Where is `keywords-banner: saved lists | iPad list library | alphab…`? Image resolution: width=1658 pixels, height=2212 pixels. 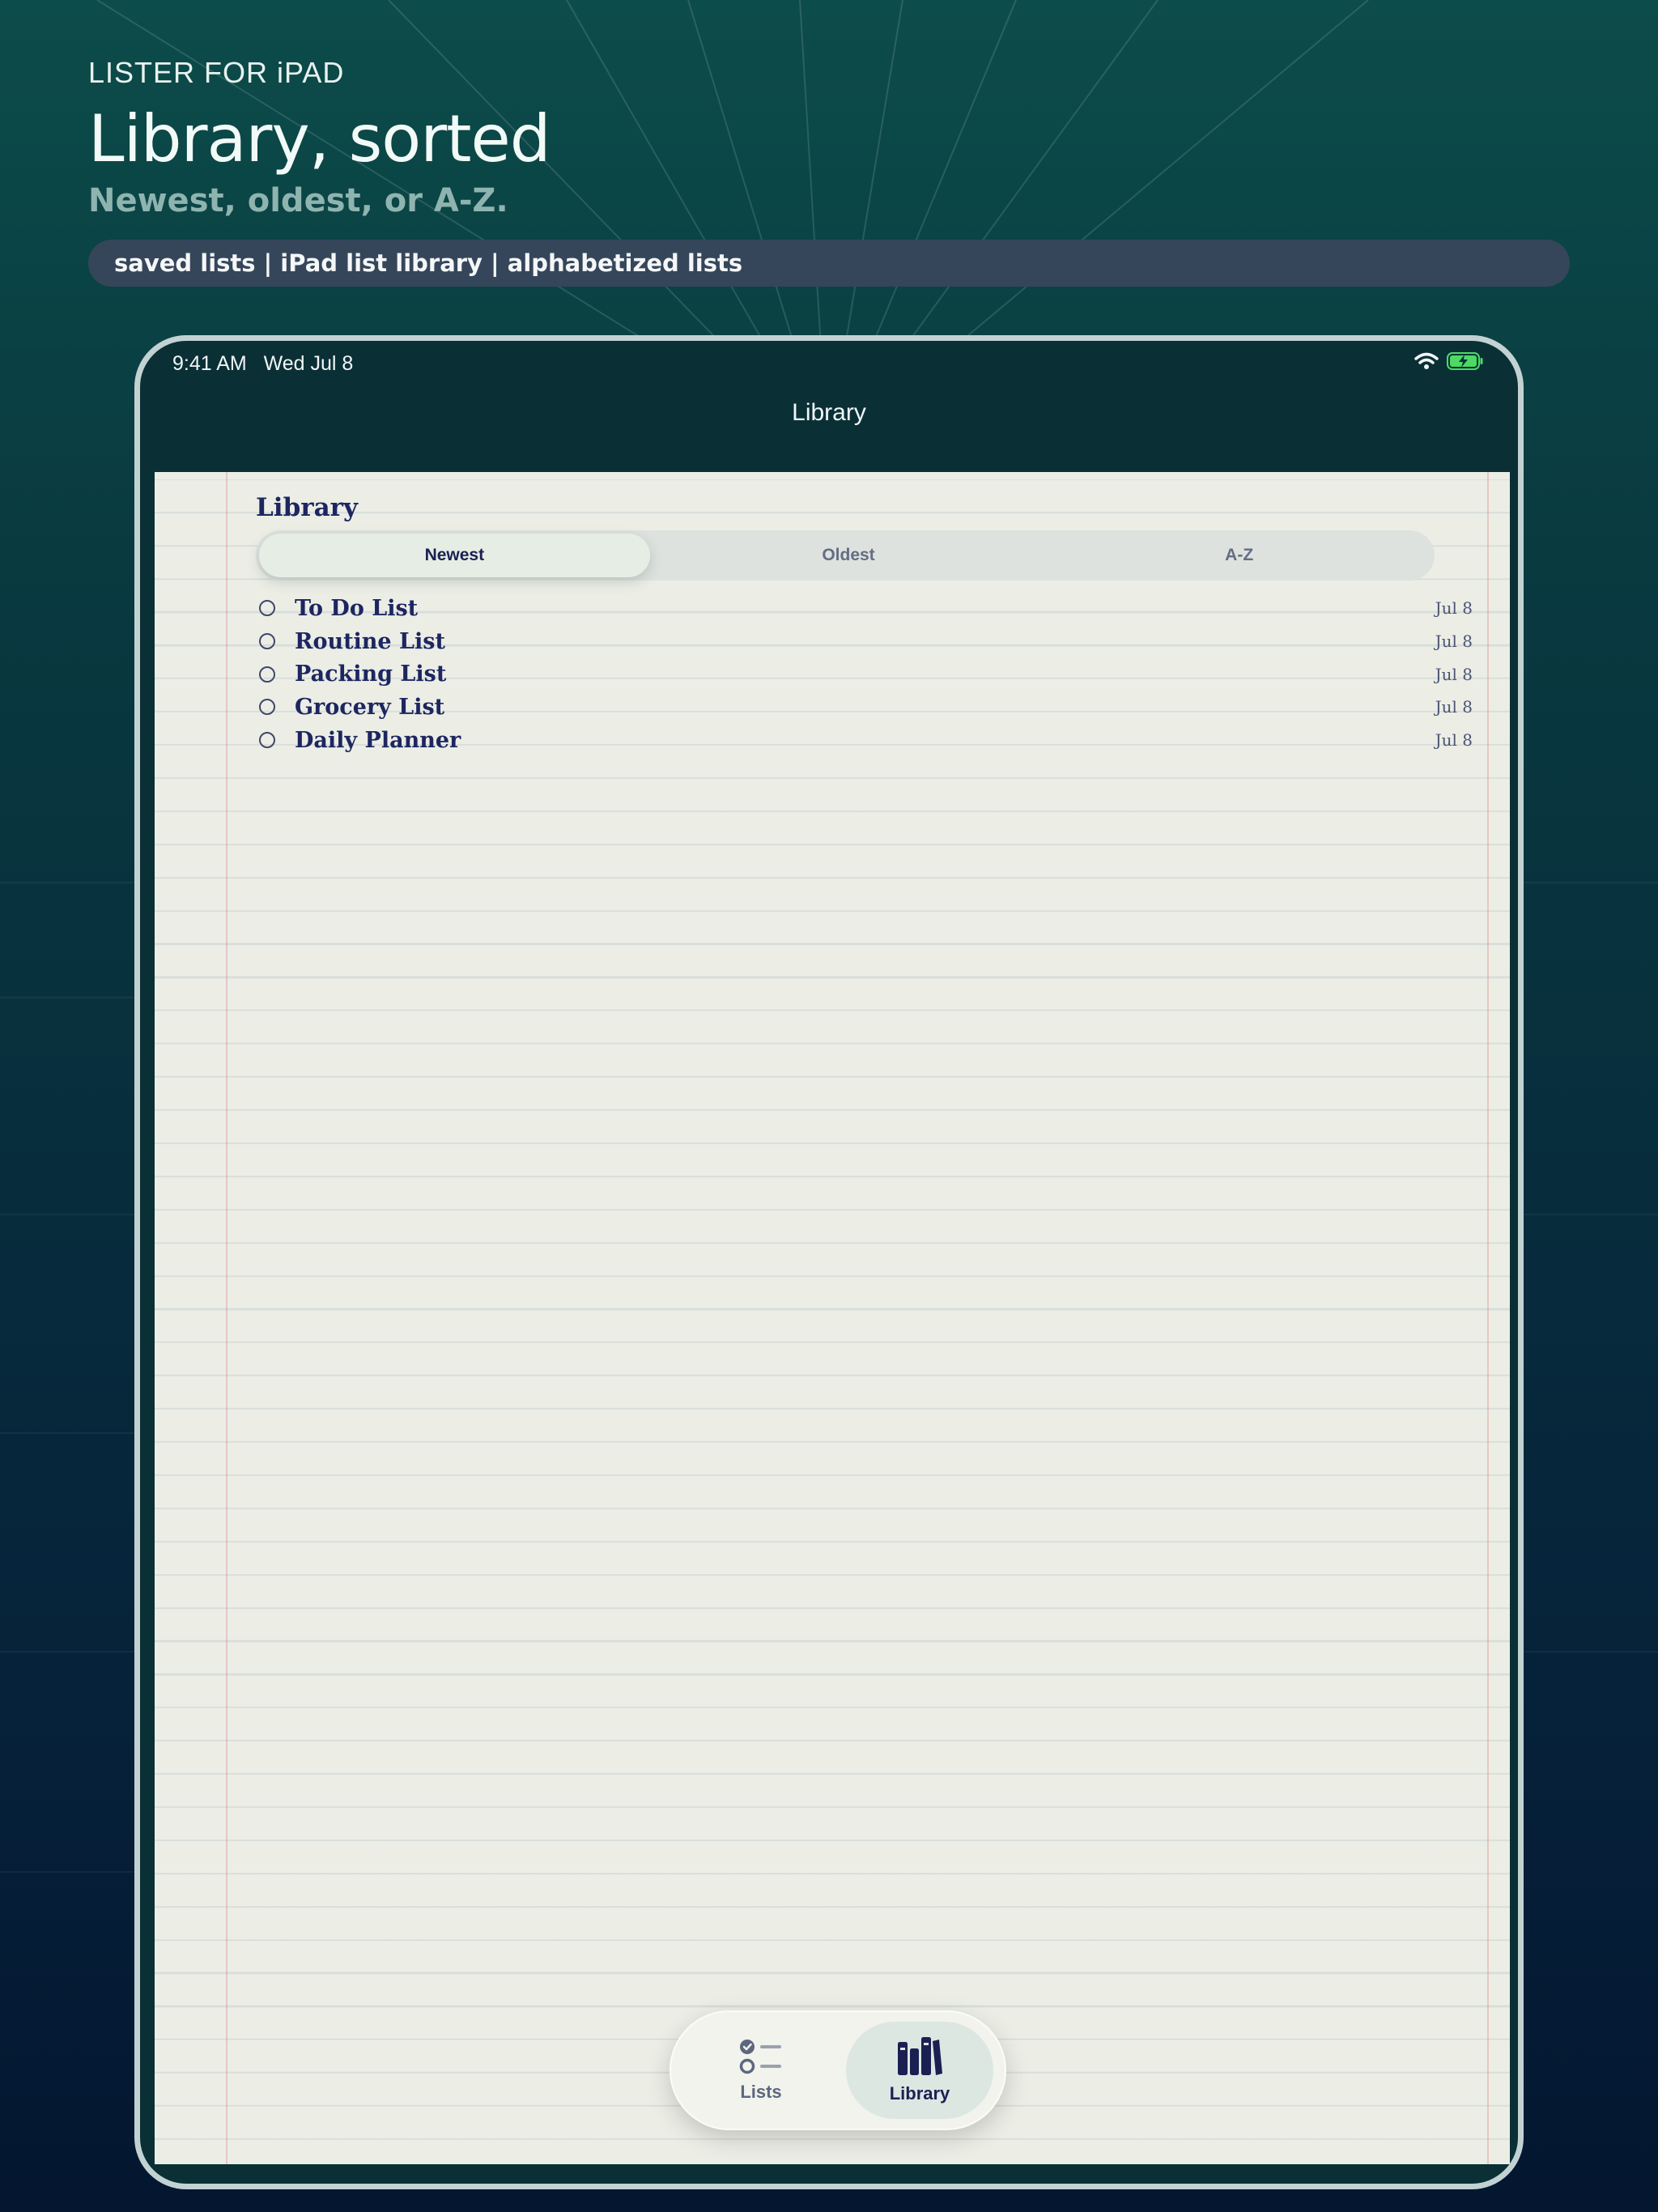 keywords-banner: saved lists | iPad list library | alphab… is located at coordinates (829, 263).